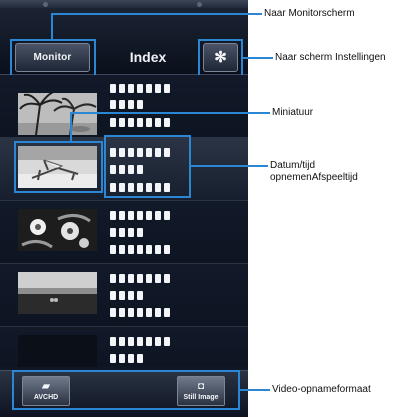  I want to click on thumbnail-flowers, so click(57, 230).